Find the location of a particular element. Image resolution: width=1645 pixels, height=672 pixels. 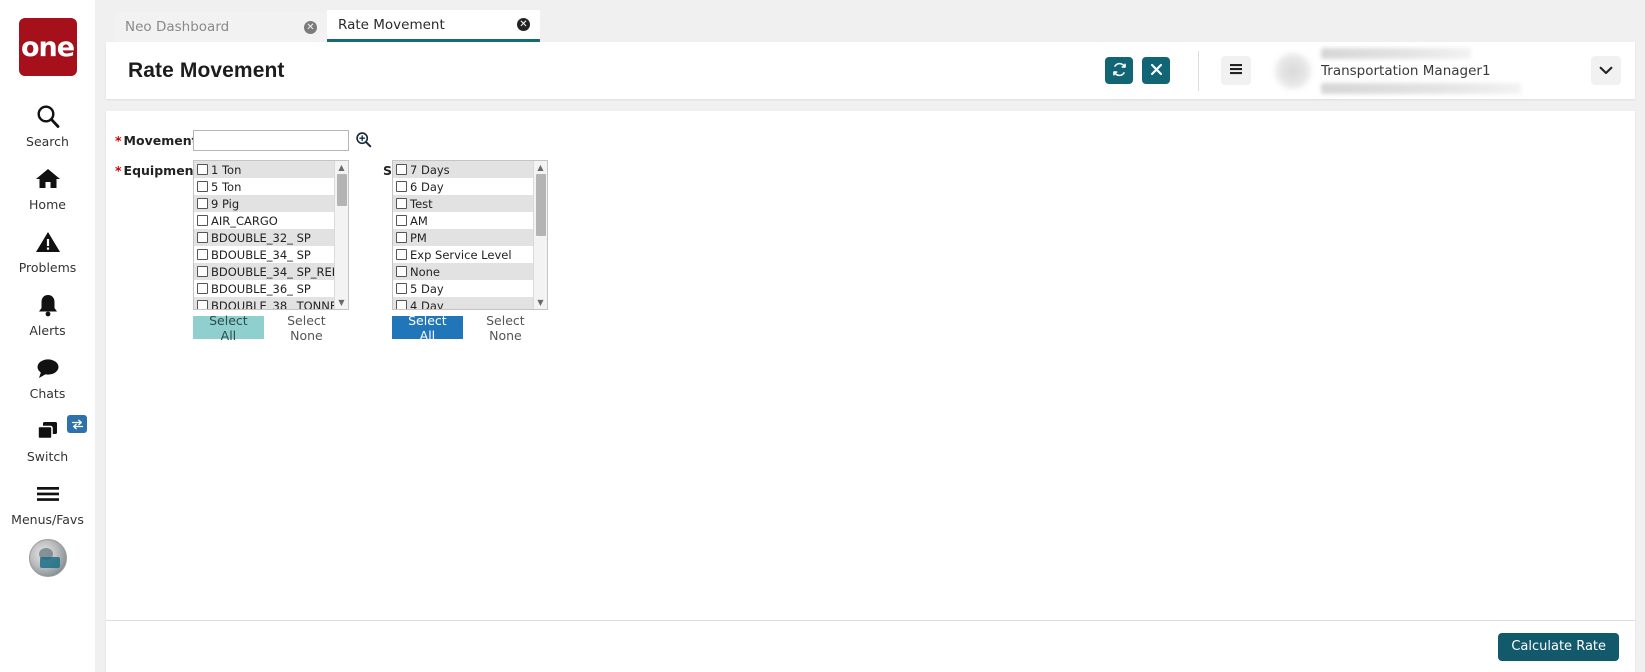

user-menu-dropdown-button is located at coordinates (1606, 70).